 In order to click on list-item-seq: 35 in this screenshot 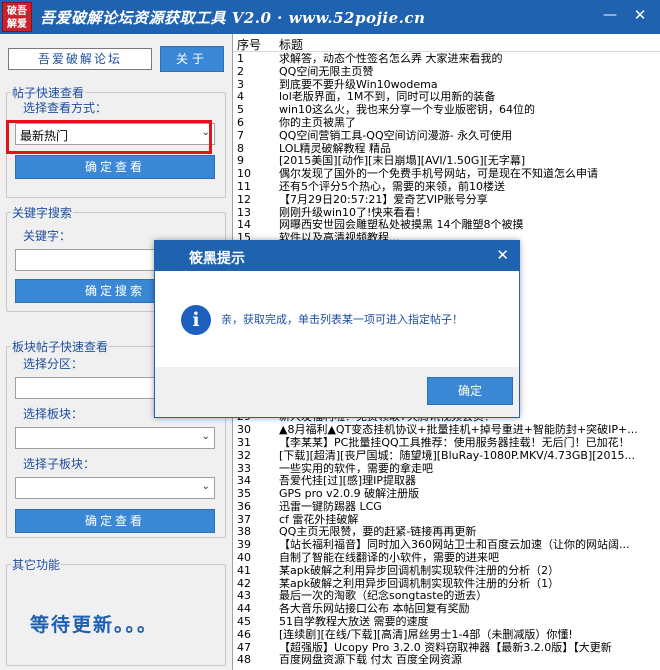, I will do `click(244, 494)`.